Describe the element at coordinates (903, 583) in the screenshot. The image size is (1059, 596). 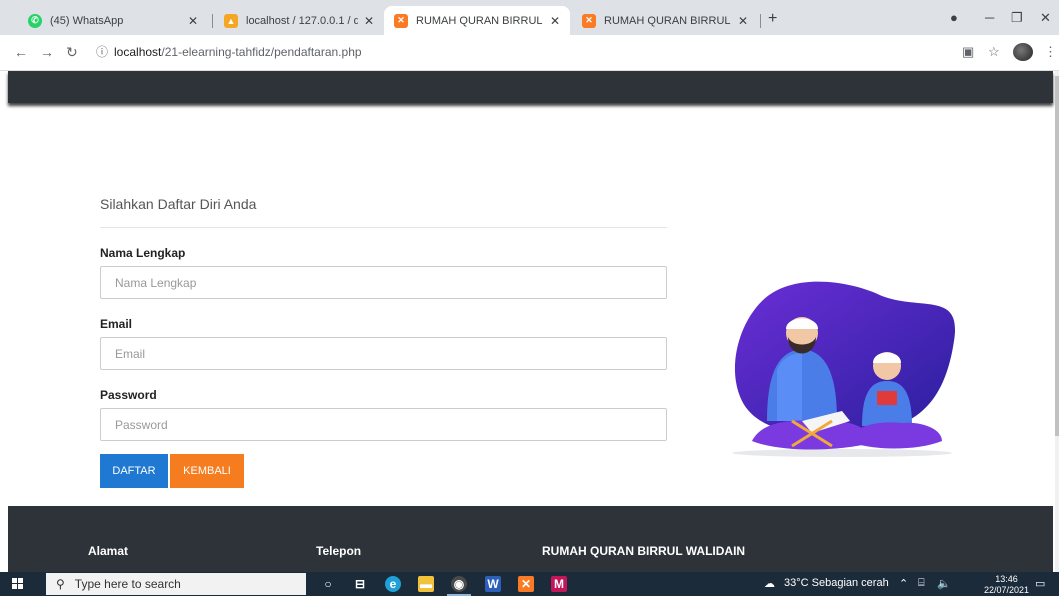
I see `tray-chevron-icon: ⌃` at that location.